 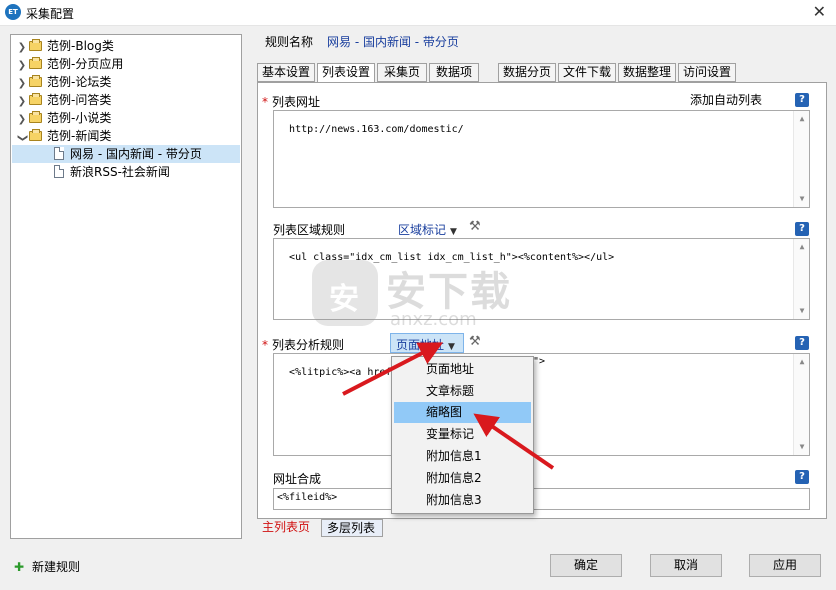 What do you see at coordinates (79, 82) in the screenshot?
I see `tree-item-label: 范例-论坛类` at bounding box center [79, 82].